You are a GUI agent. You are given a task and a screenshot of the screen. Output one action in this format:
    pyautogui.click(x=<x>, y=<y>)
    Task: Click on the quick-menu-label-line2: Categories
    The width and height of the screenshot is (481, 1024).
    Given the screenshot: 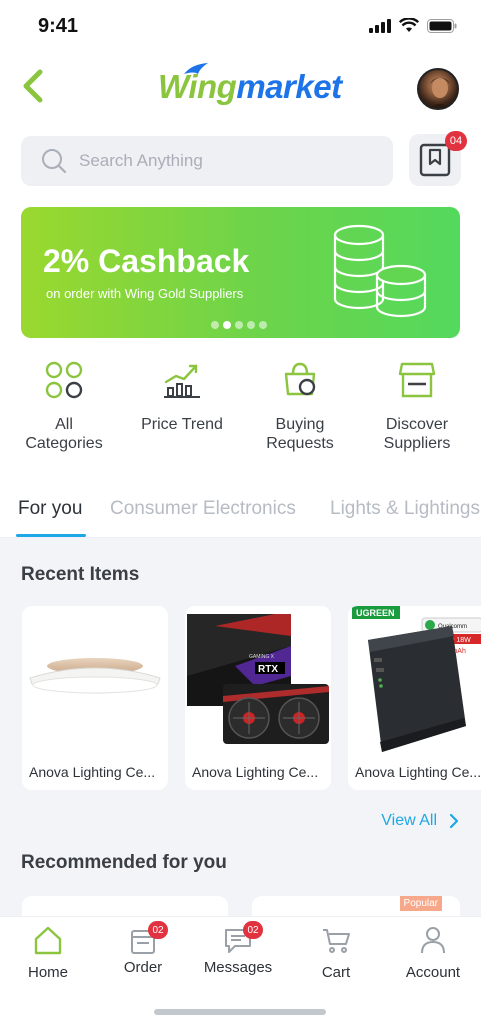 What is the action you would take?
    pyautogui.click(x=64, y=443)
    